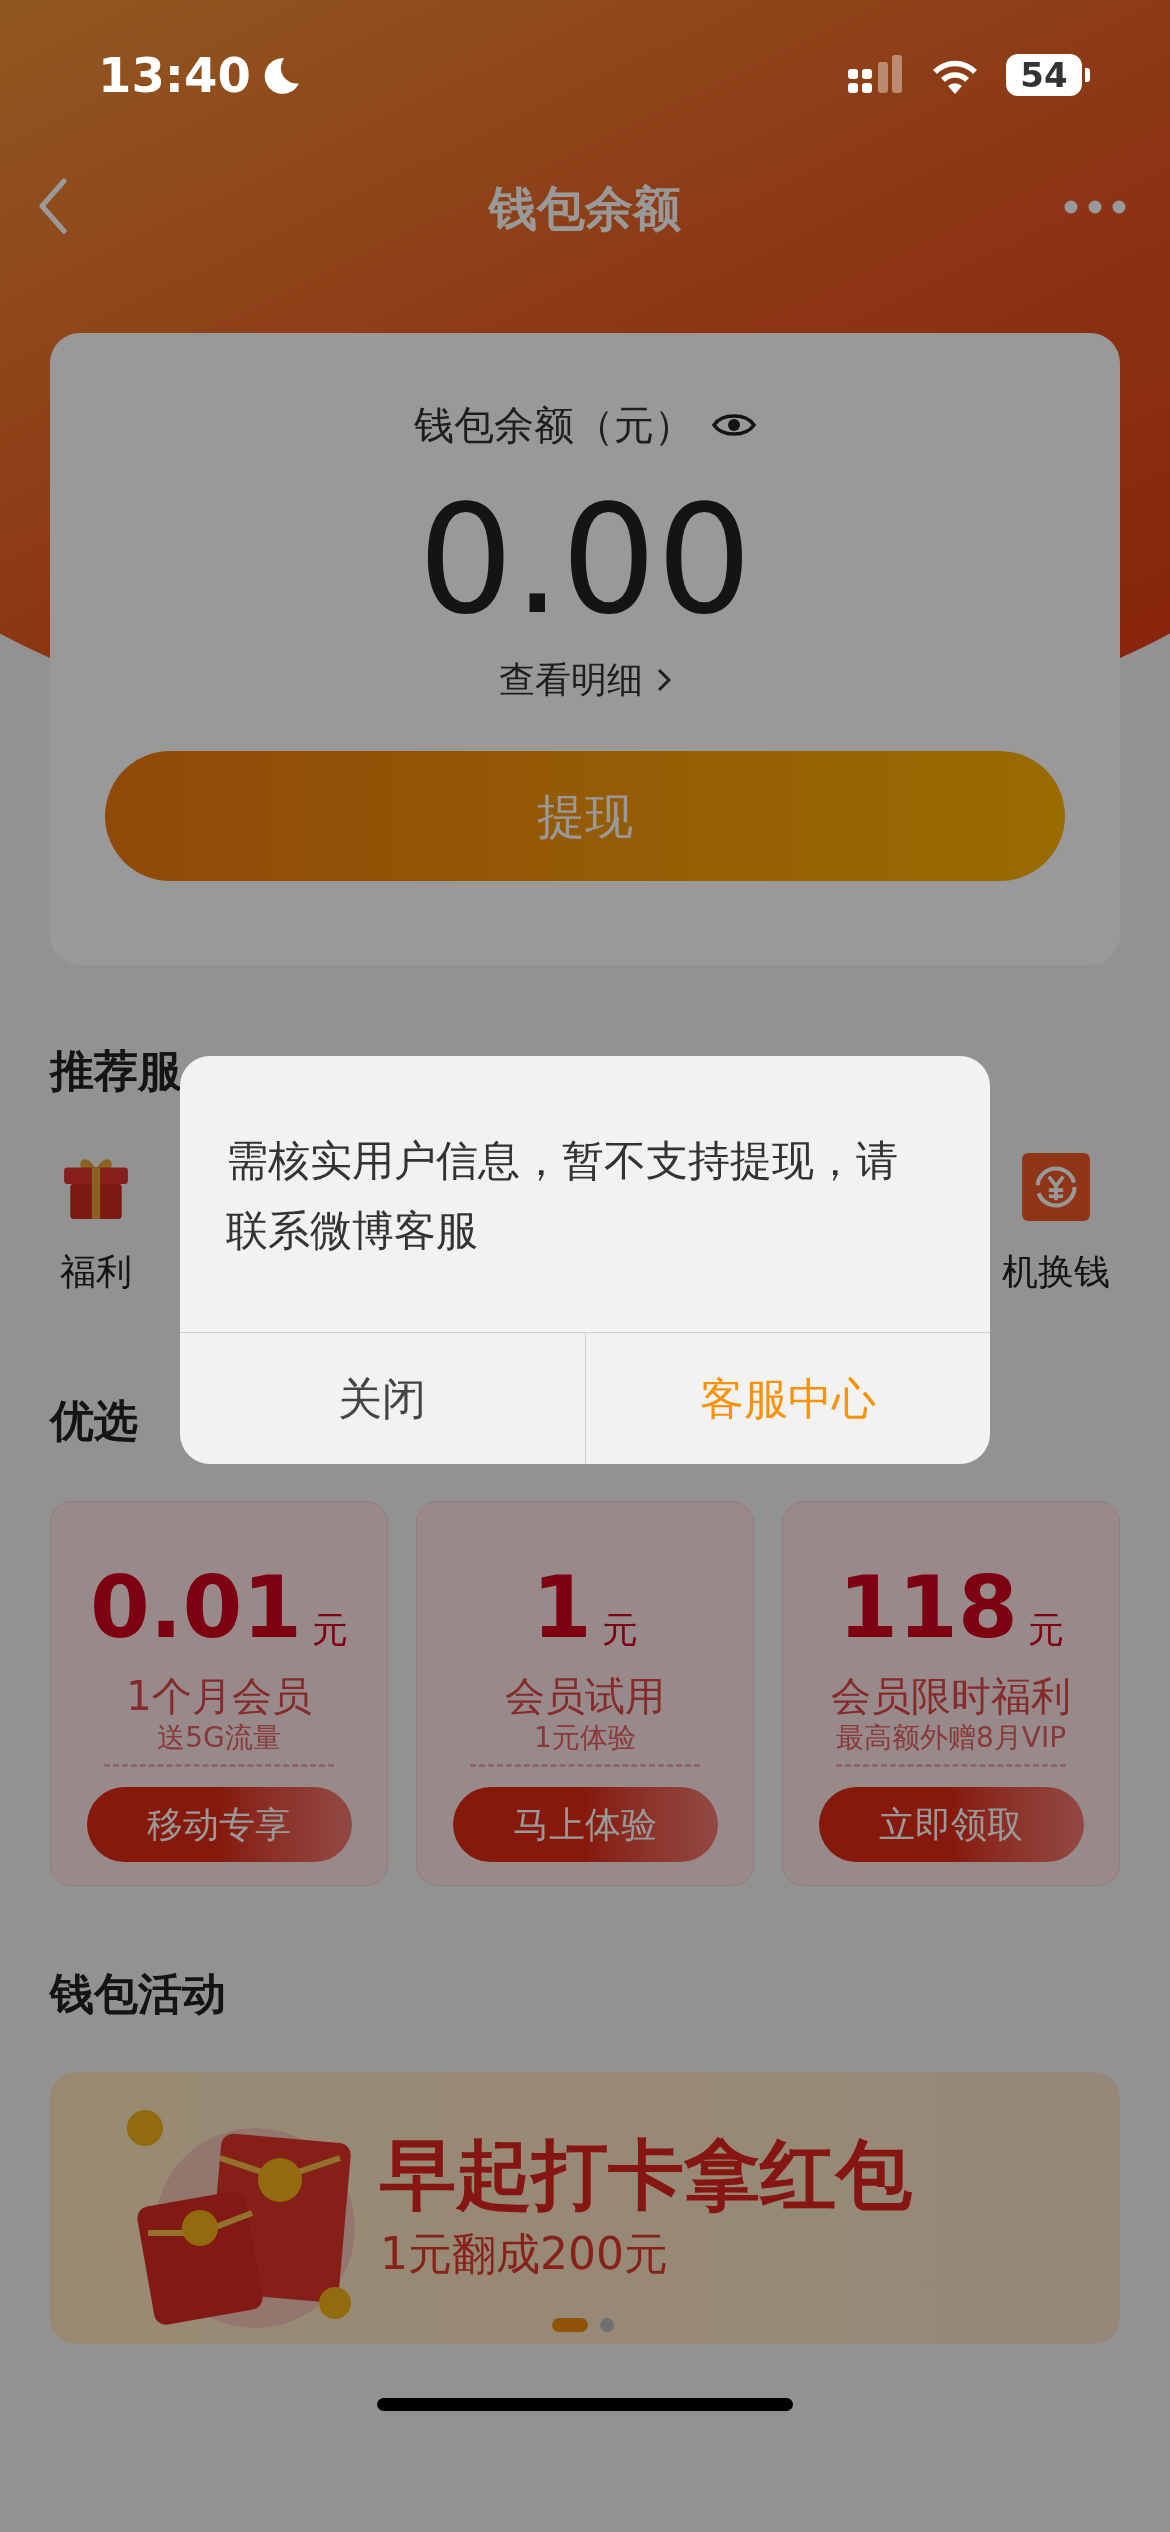 The height and width of the screenshot is (2532, 1170). What do you see at coordinates (196, 1607) in the screenshot?
I see `coupon-amount: 0.01` at bounding box center [196, 1607].